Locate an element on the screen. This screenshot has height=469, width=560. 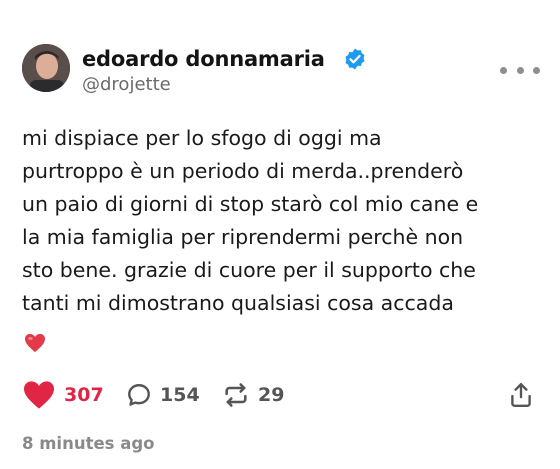
like-button: 307 is located at coordinates (63, 395).